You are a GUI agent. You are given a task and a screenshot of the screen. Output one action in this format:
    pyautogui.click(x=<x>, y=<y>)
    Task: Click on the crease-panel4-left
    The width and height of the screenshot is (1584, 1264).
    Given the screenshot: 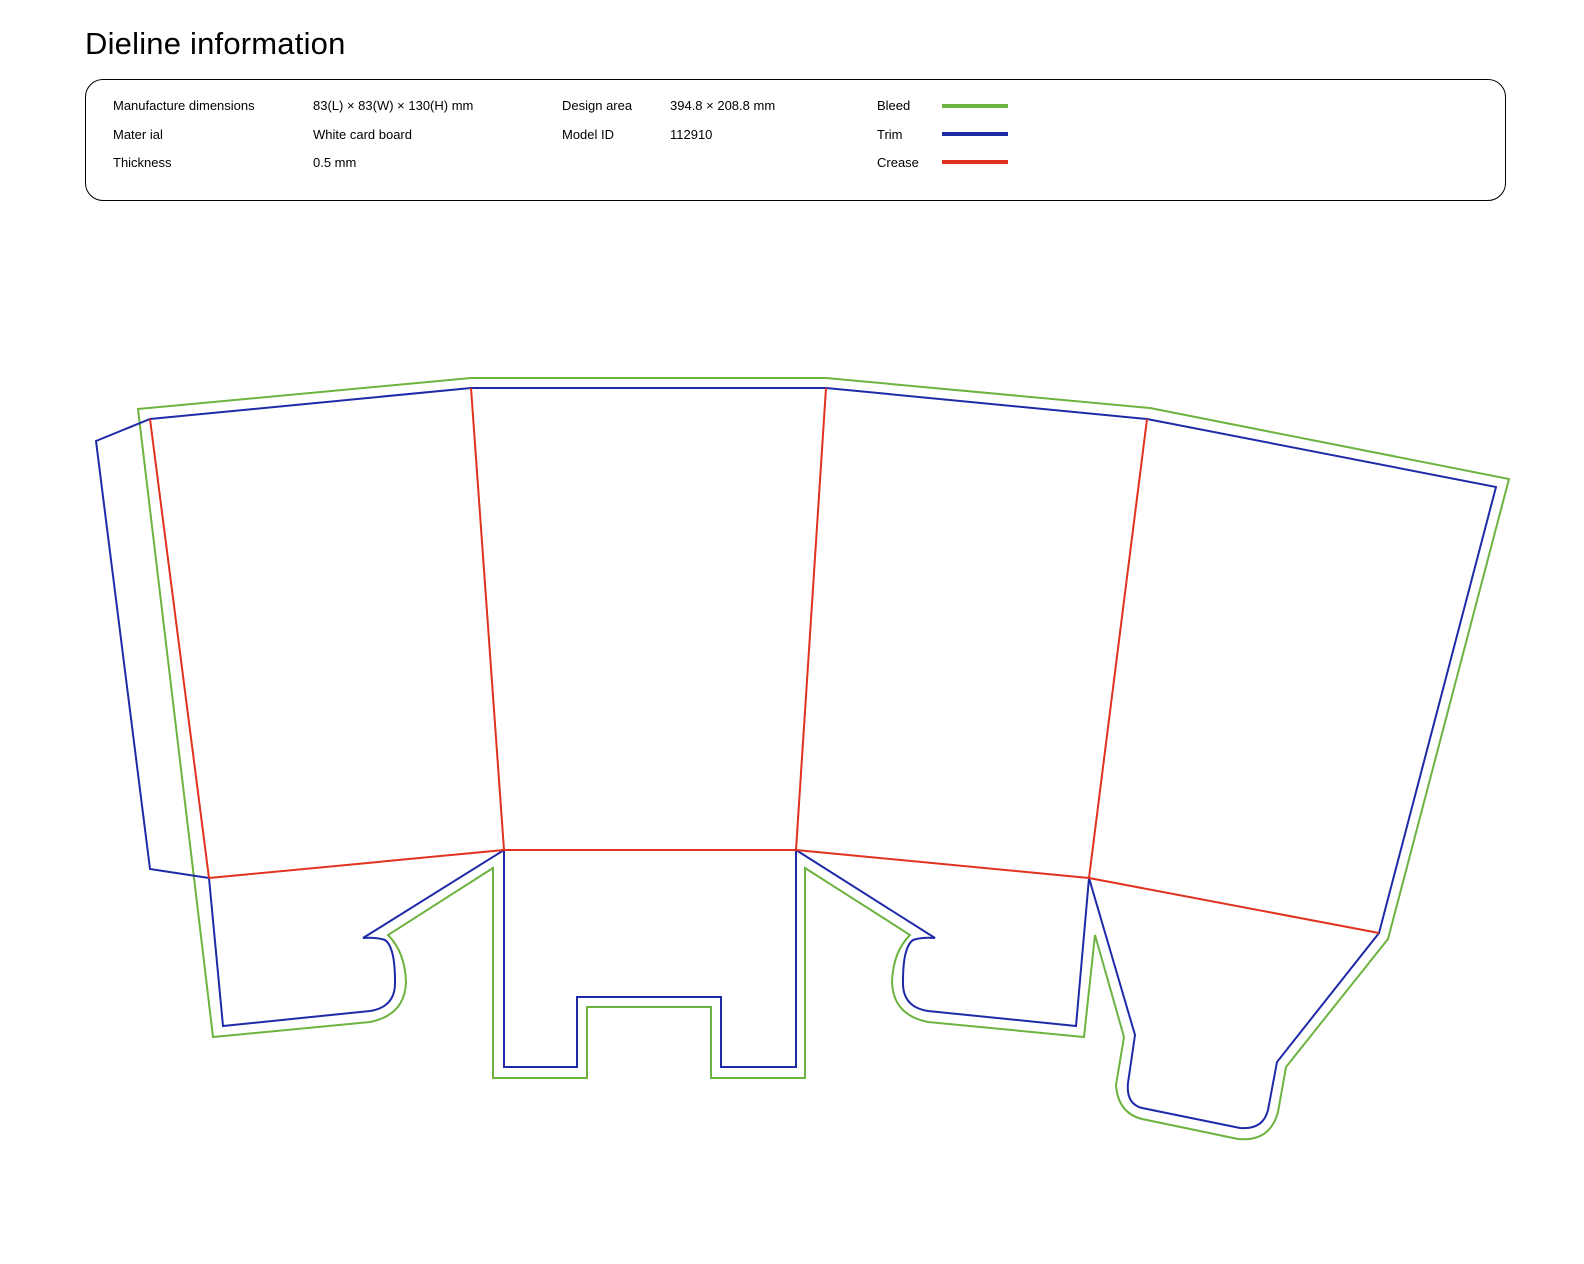 What is the action you would take?
    pyautogui.click(x=1118, y=648)
    